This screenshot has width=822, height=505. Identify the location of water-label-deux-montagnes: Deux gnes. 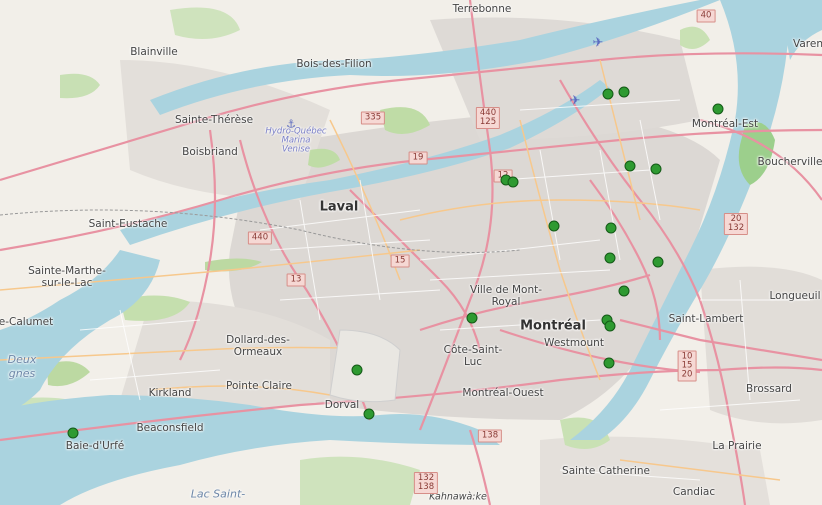
(22, 366).